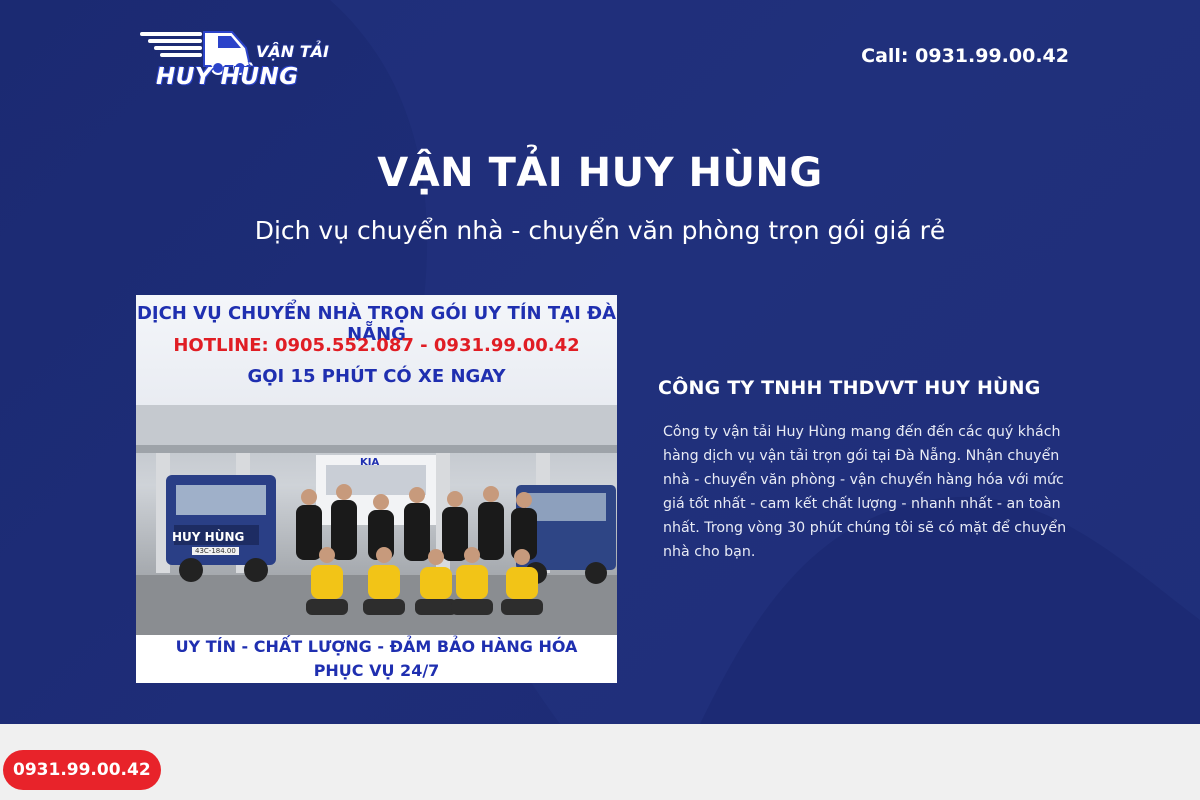  Describe the element at coordinates (227, 77) in the screenshot. I see `logo-text-bottom: HUY HÙNG` at that location.